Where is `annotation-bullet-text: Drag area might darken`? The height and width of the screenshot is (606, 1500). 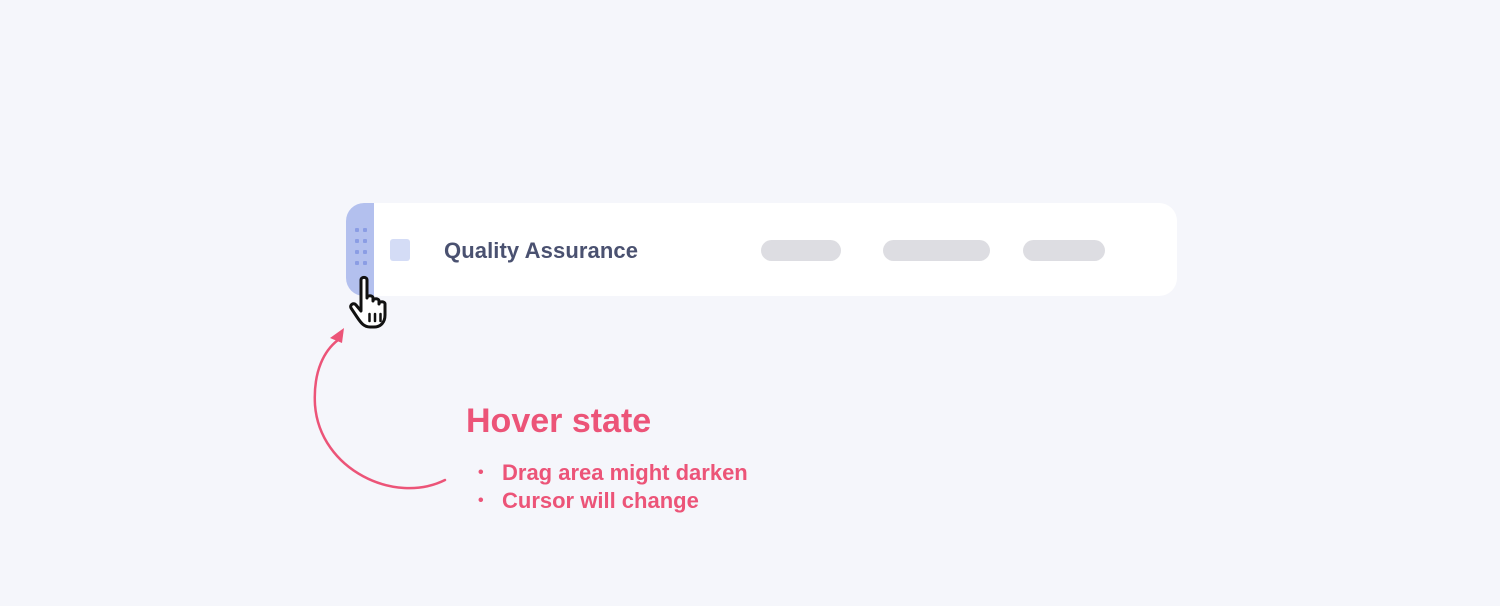 annotation-bullet-text: Drag area might darken is located at coordinates (625, 472).